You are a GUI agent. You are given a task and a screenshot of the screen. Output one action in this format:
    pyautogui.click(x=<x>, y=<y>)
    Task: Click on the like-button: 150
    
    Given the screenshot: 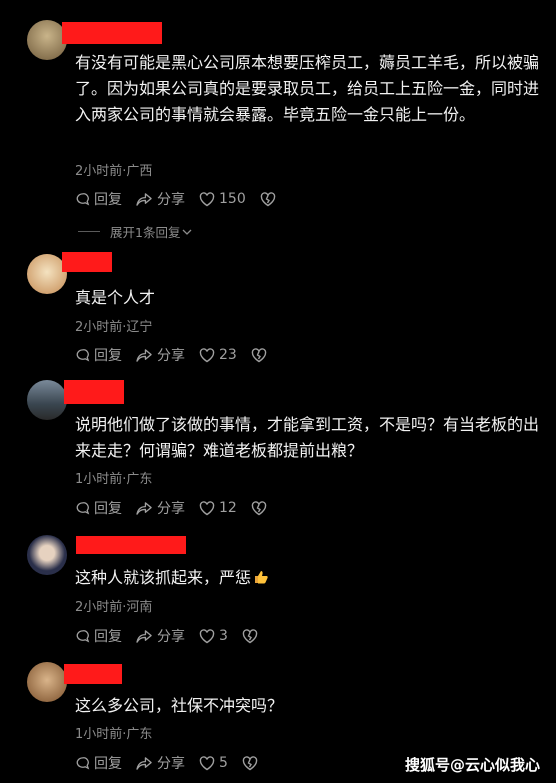 What is the action you would take?
    pyautogui.click(x=222, y=199)
    